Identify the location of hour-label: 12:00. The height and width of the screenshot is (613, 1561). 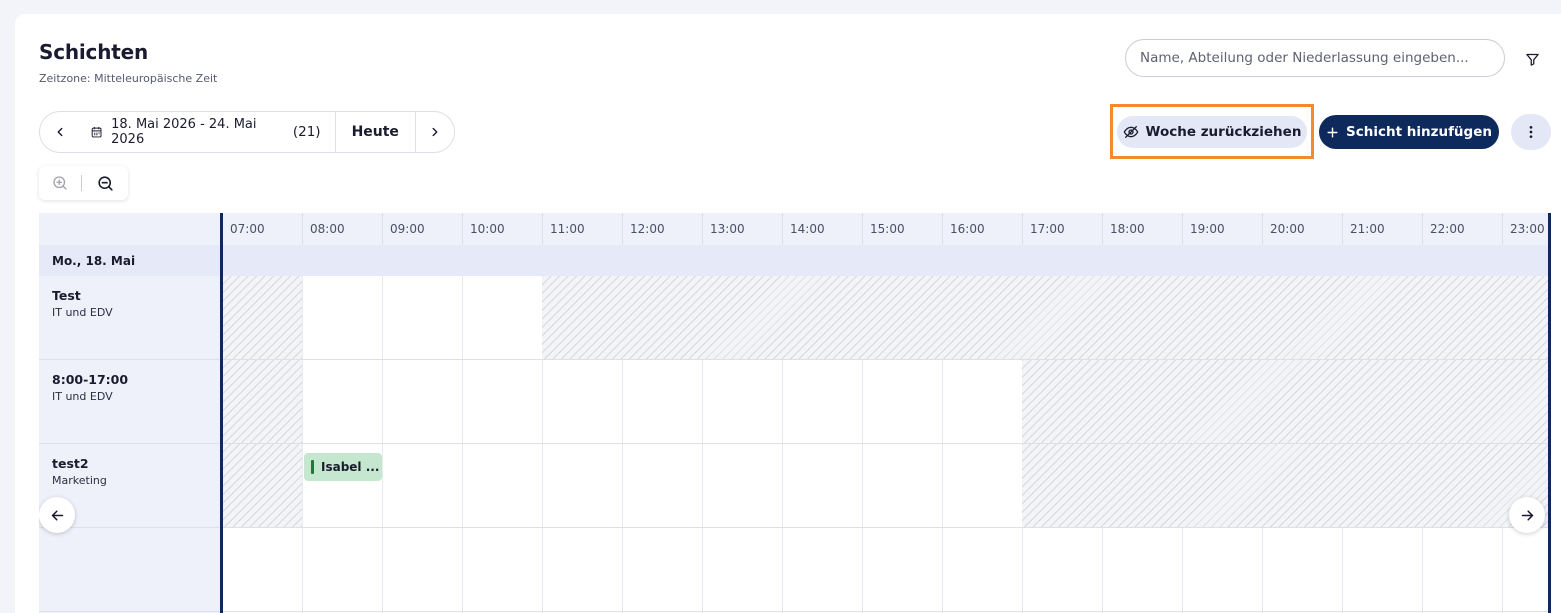
(647, 229).